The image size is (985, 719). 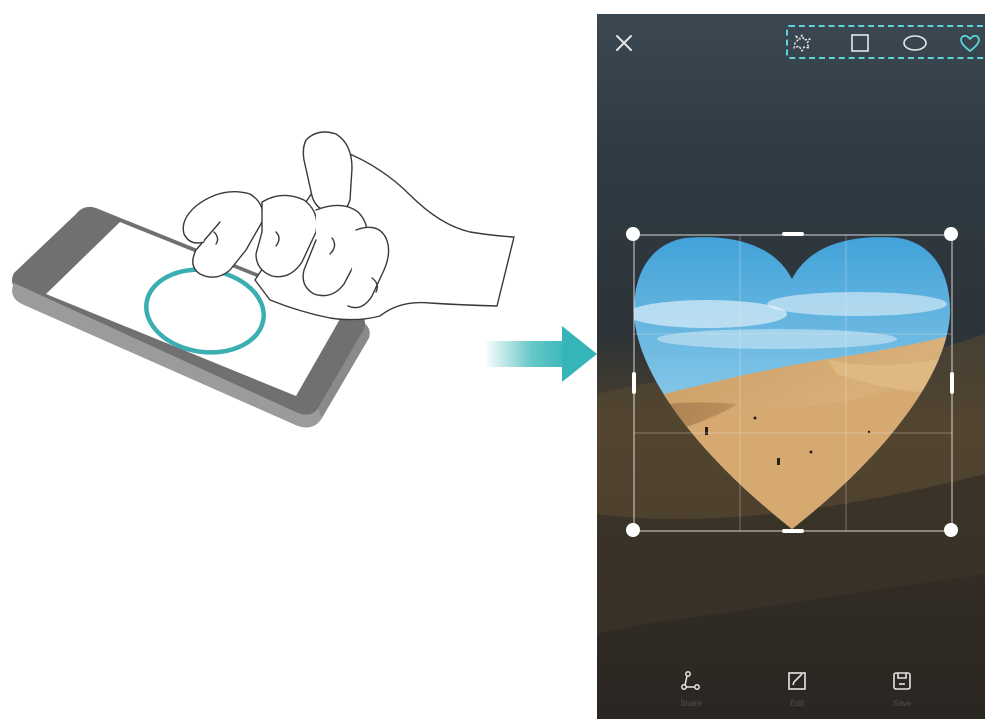 I want to click on crop-handle-bottom, so click(x=793, y=531).